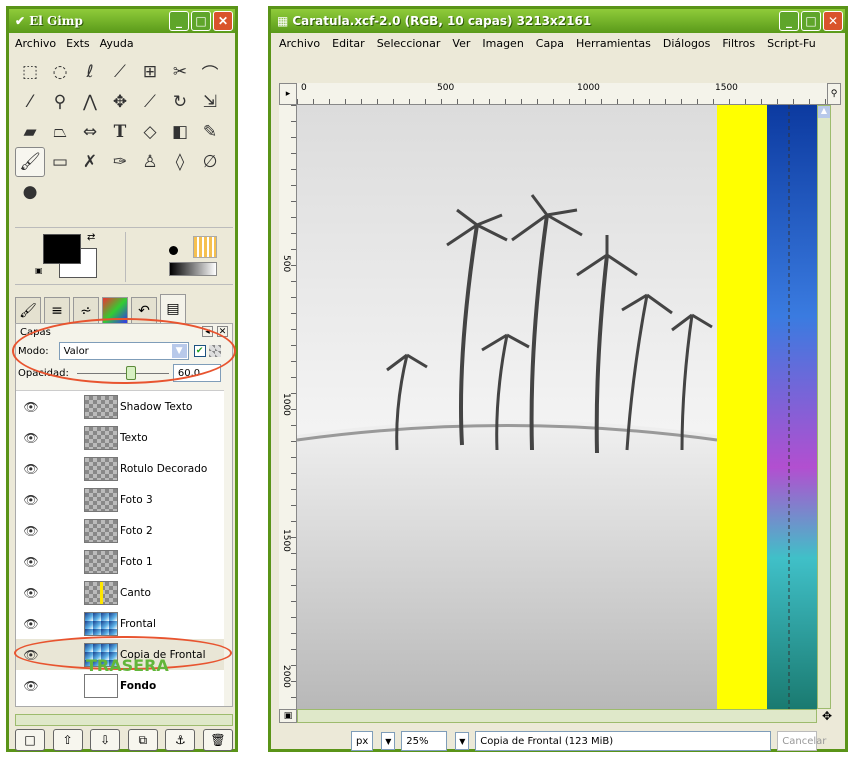  Describe the element at coordinates (687, 43) in the screenshot. I see `img-menu-dialogos: Diálogos` at that location.